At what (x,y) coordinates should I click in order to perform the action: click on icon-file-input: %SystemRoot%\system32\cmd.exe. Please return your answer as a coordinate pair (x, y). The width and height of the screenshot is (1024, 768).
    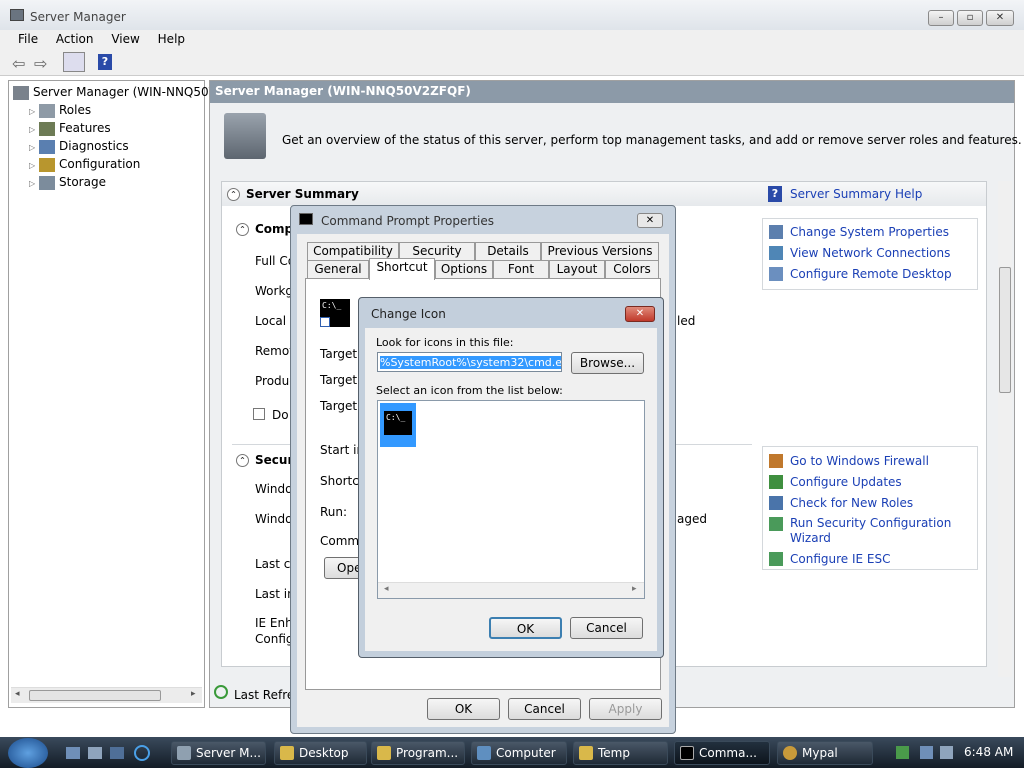
    Looking at the image, I should click on (469, 362).